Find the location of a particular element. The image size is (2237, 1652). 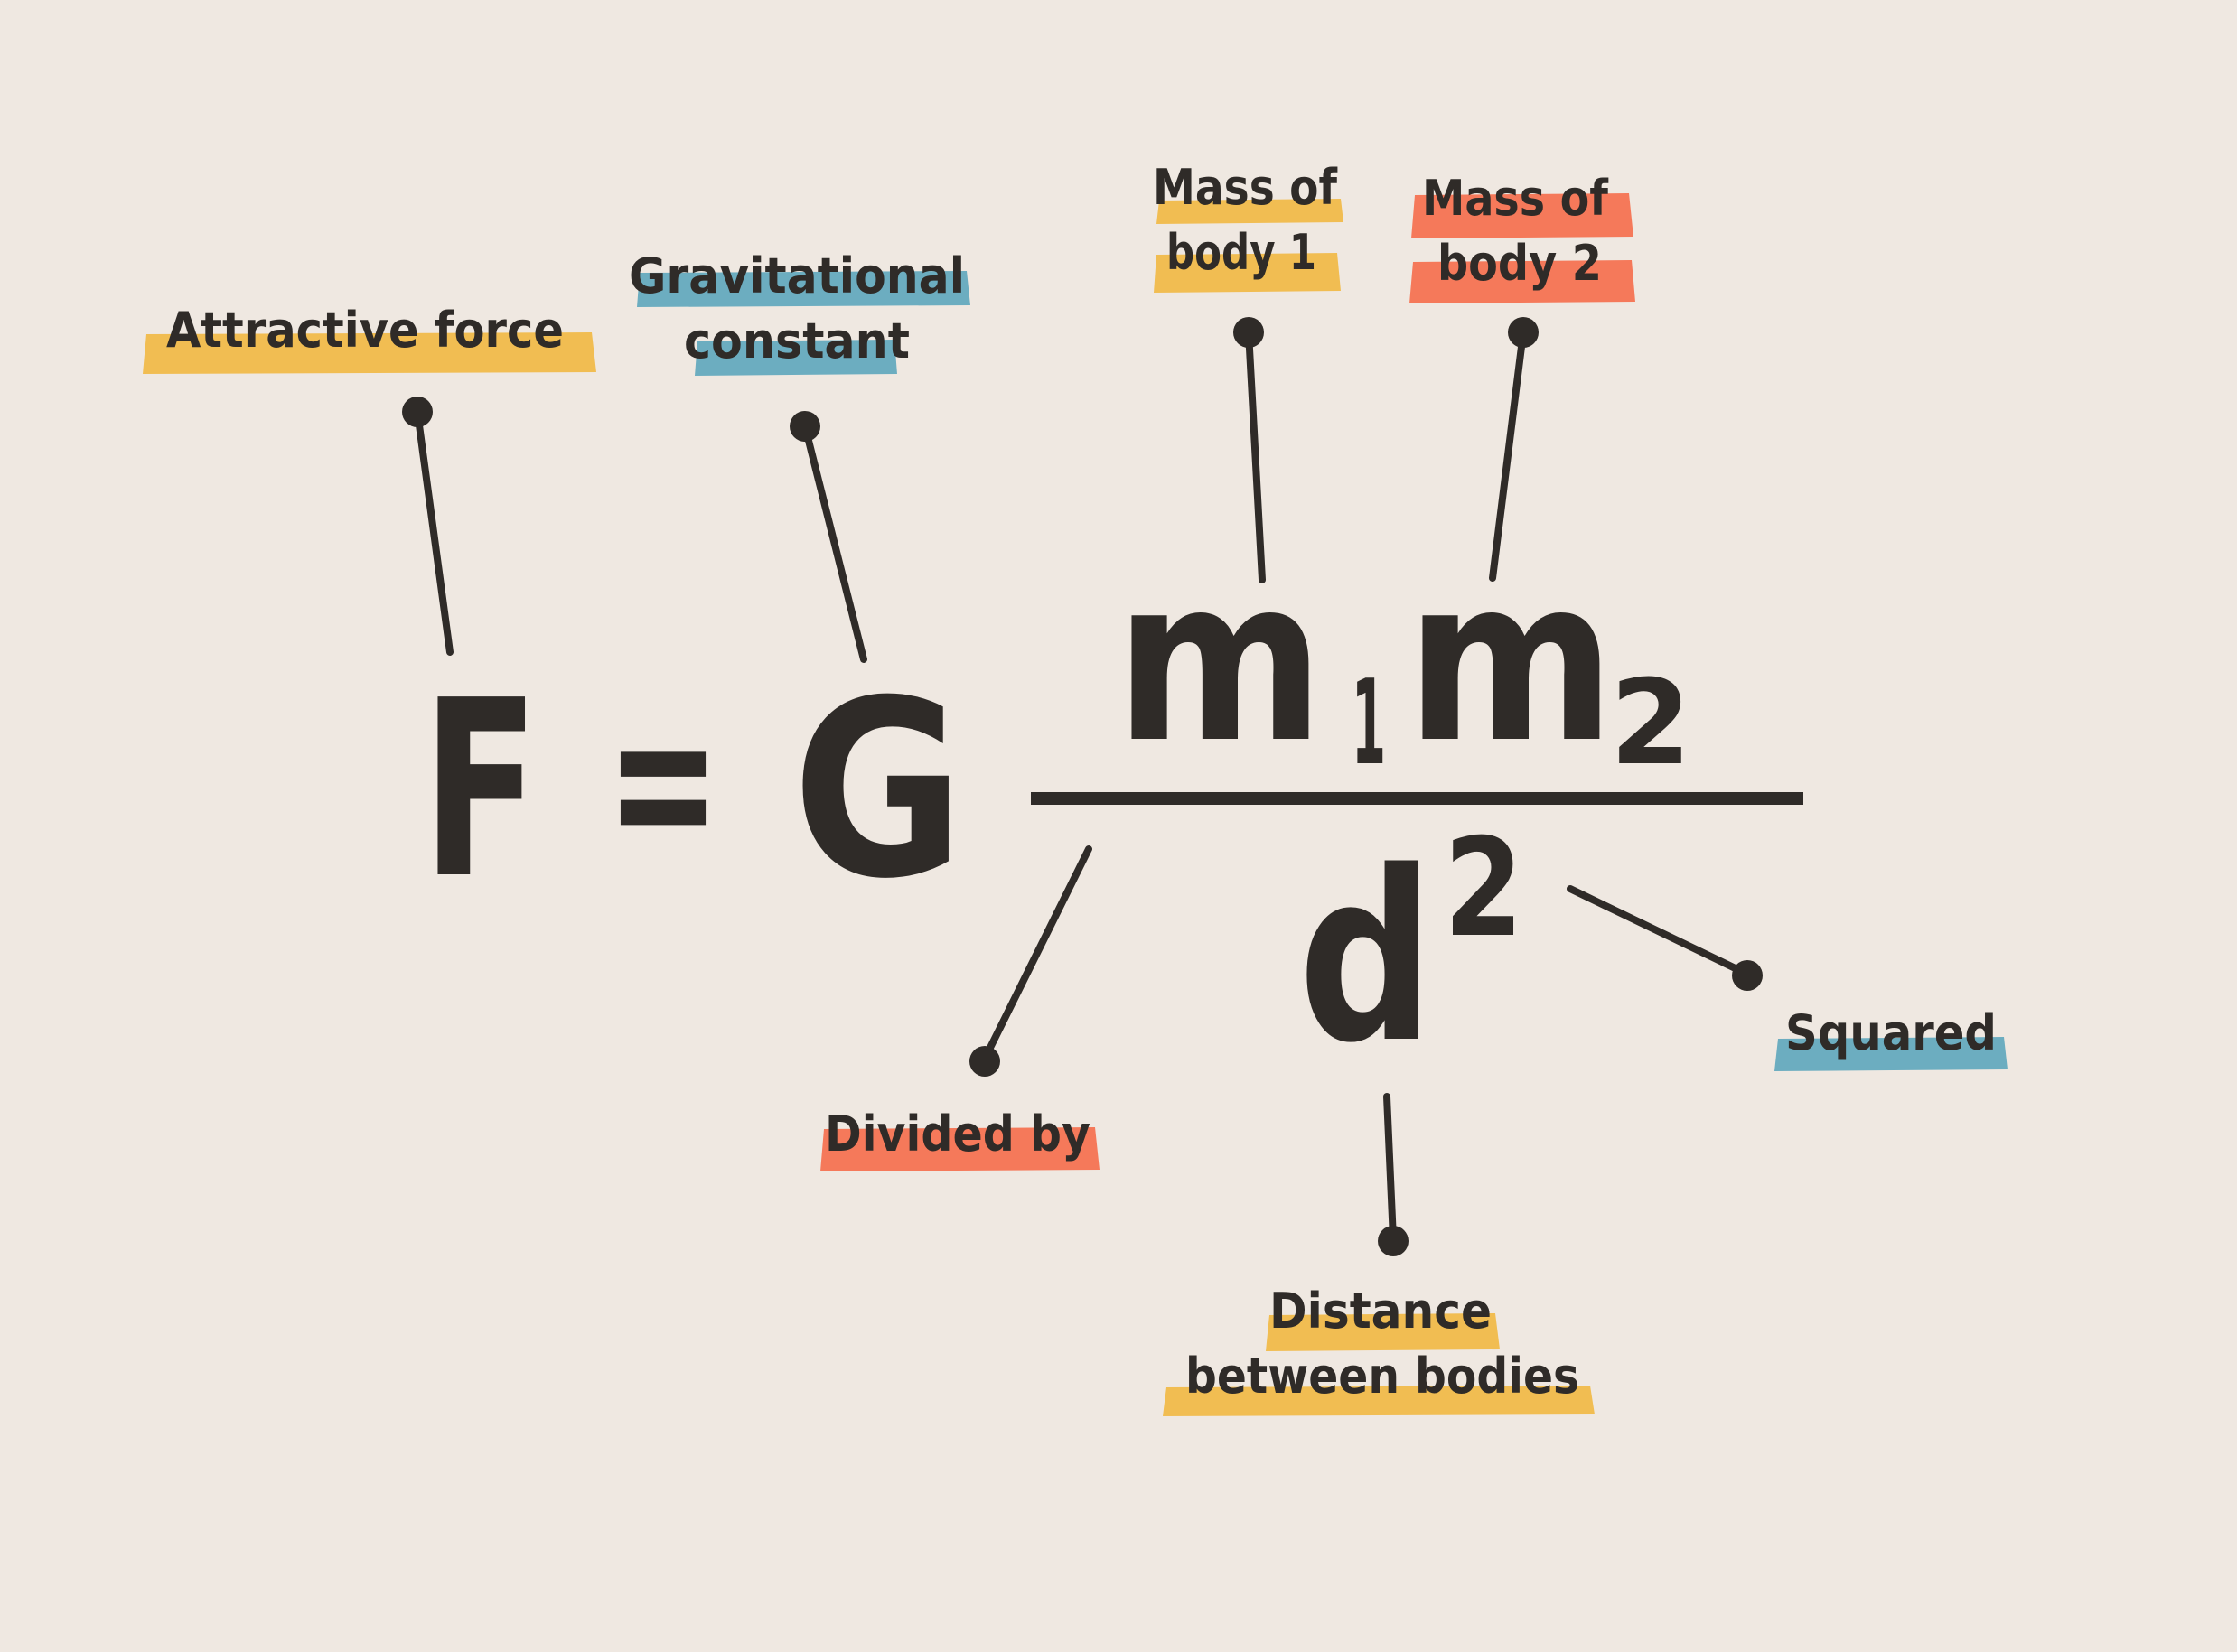

label-attractive-force: Attractive force is located at coordinates (365, 331).